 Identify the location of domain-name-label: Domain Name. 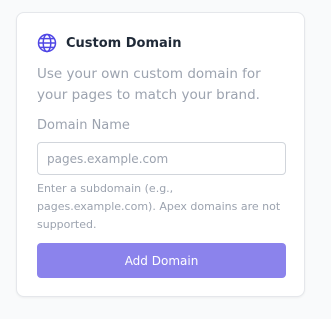
(83, 125).